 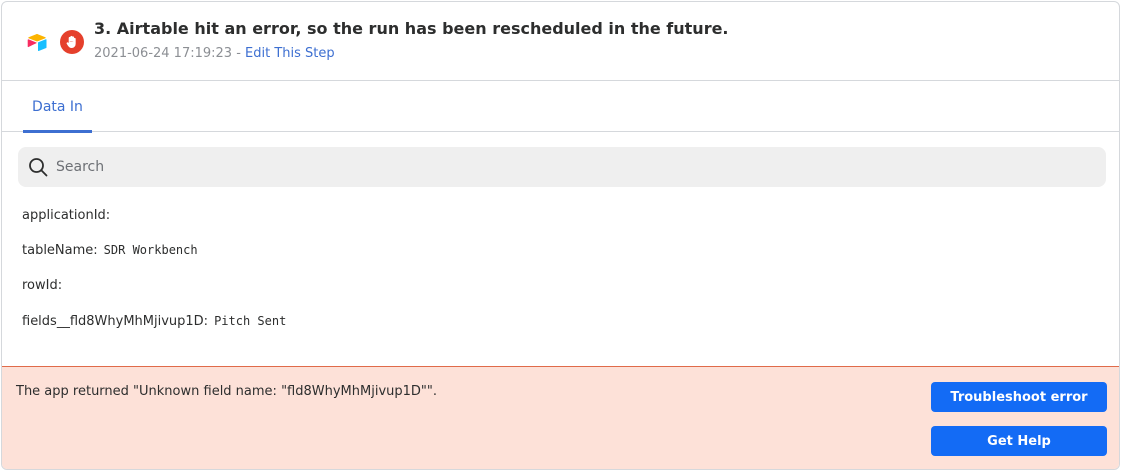 What do you see at coordinates (38, 167) in the screenshot?
I see `search-icon` at bounding box center [38, 167].